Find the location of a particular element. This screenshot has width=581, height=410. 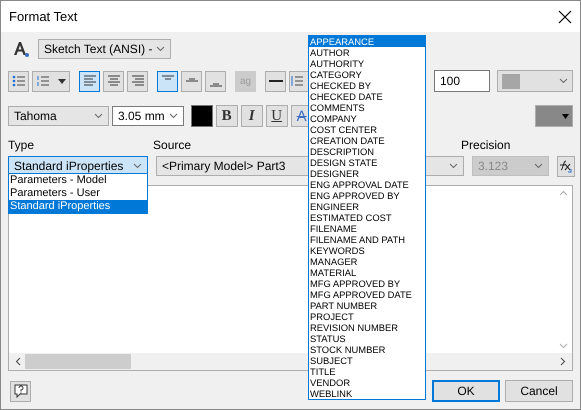

source-label: Source is located at coordinates (172, 145).